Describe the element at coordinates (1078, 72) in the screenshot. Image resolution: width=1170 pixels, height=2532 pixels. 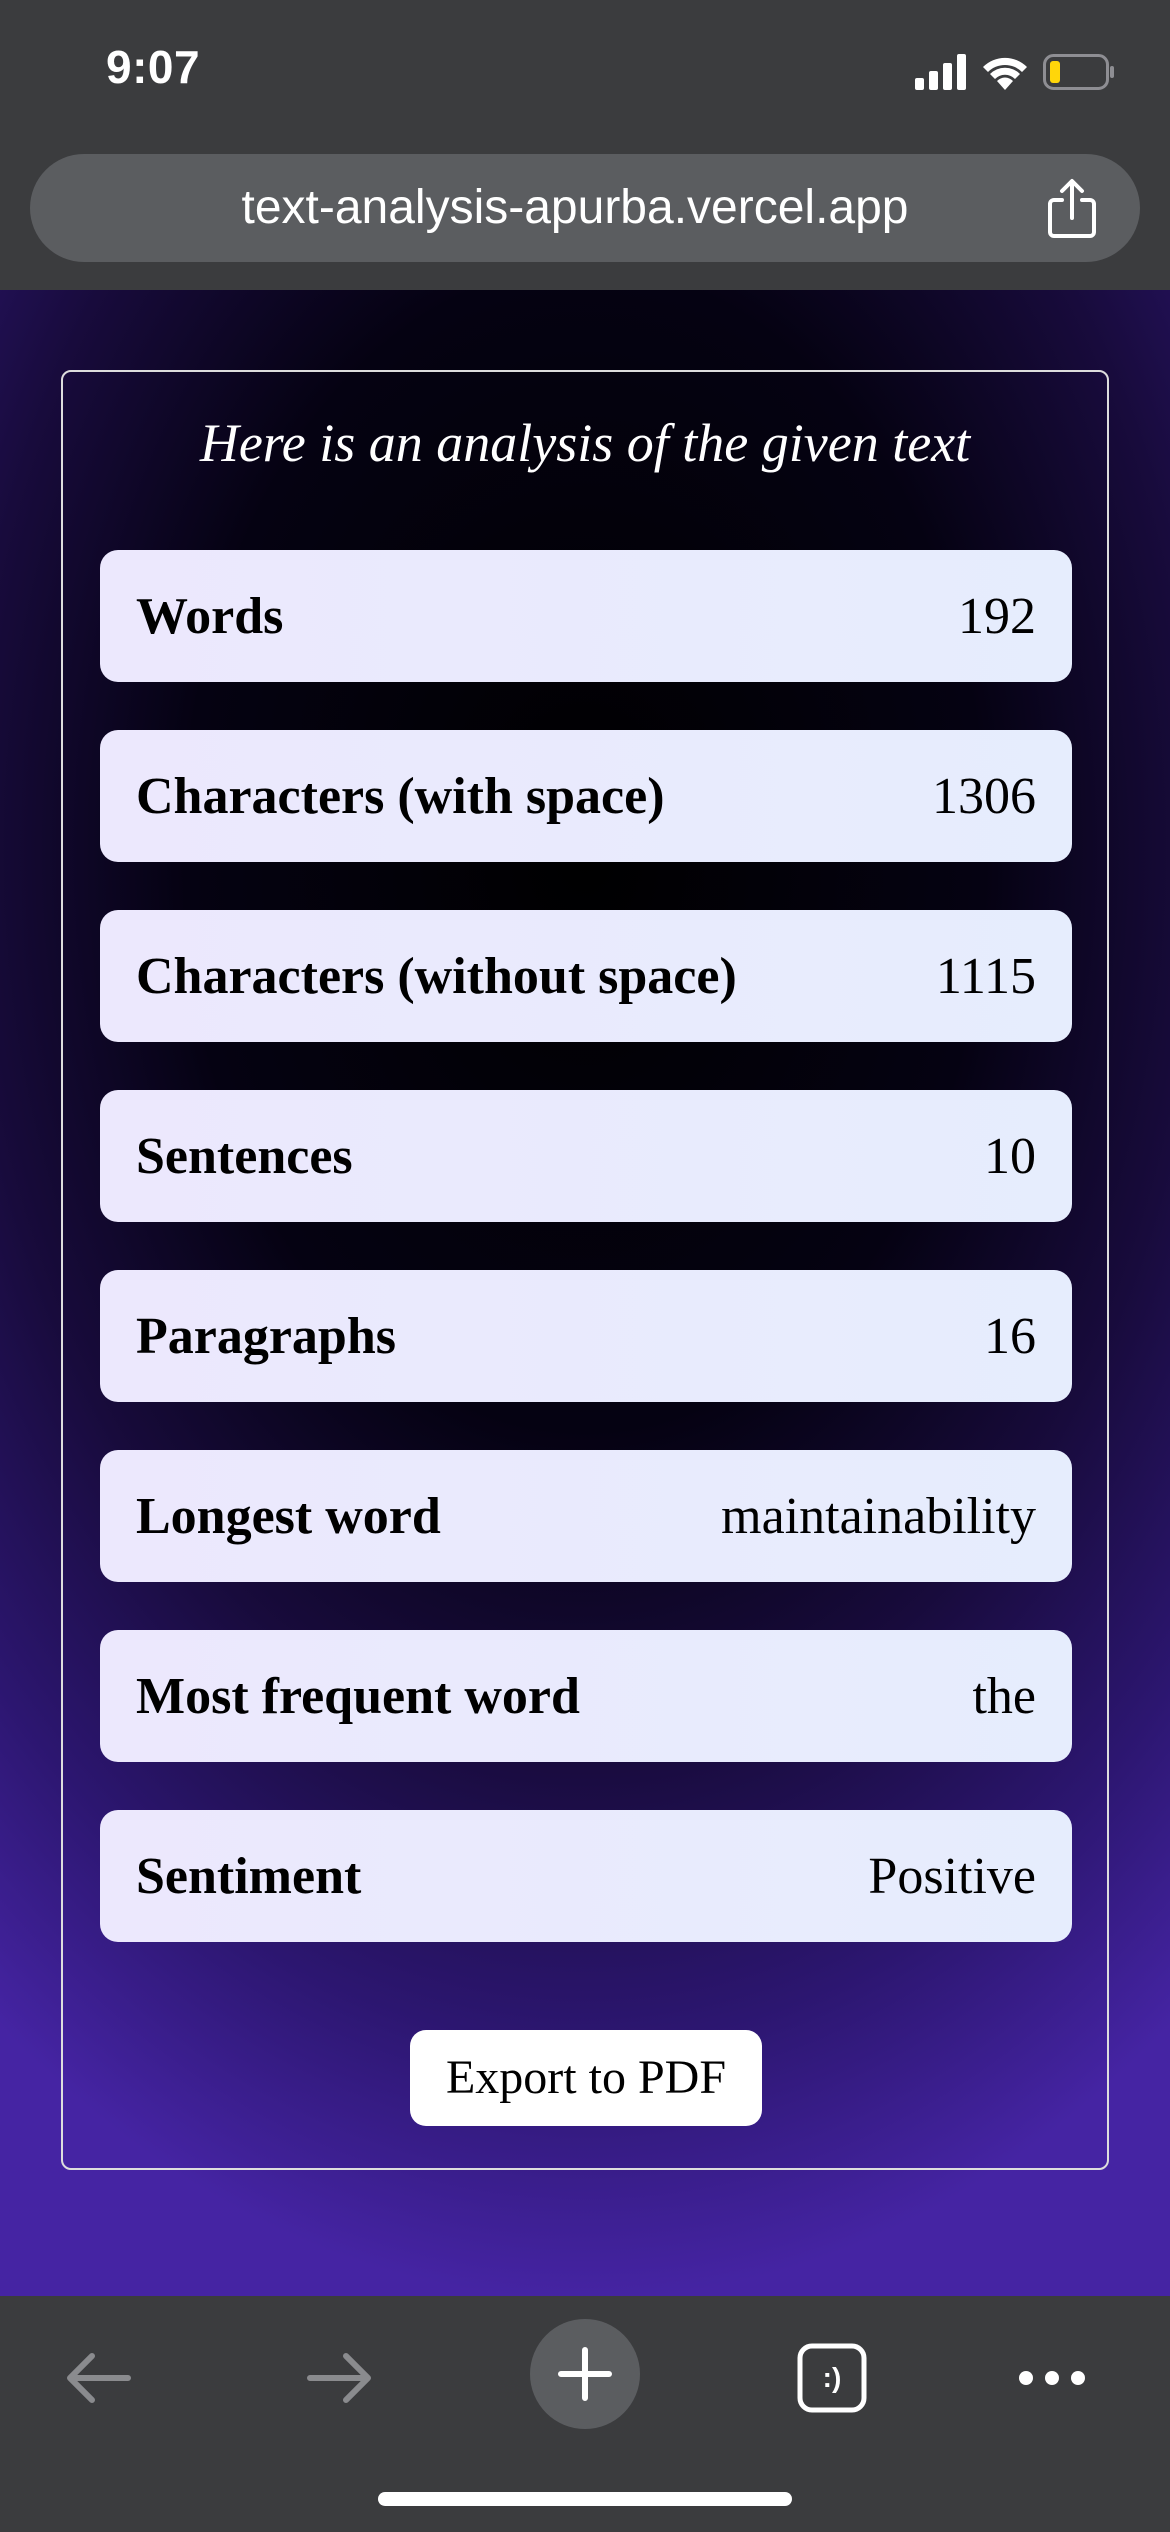
I see `battery-icon` at that location.